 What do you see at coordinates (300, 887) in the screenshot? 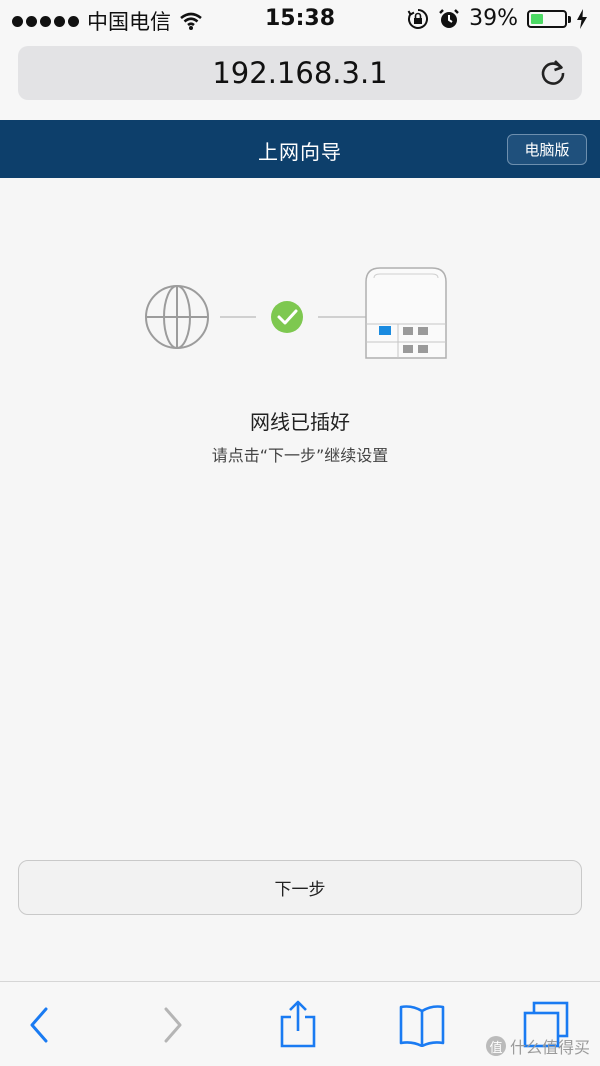
I see `next-step-button: 下一步` at bounding box center [300, 887].